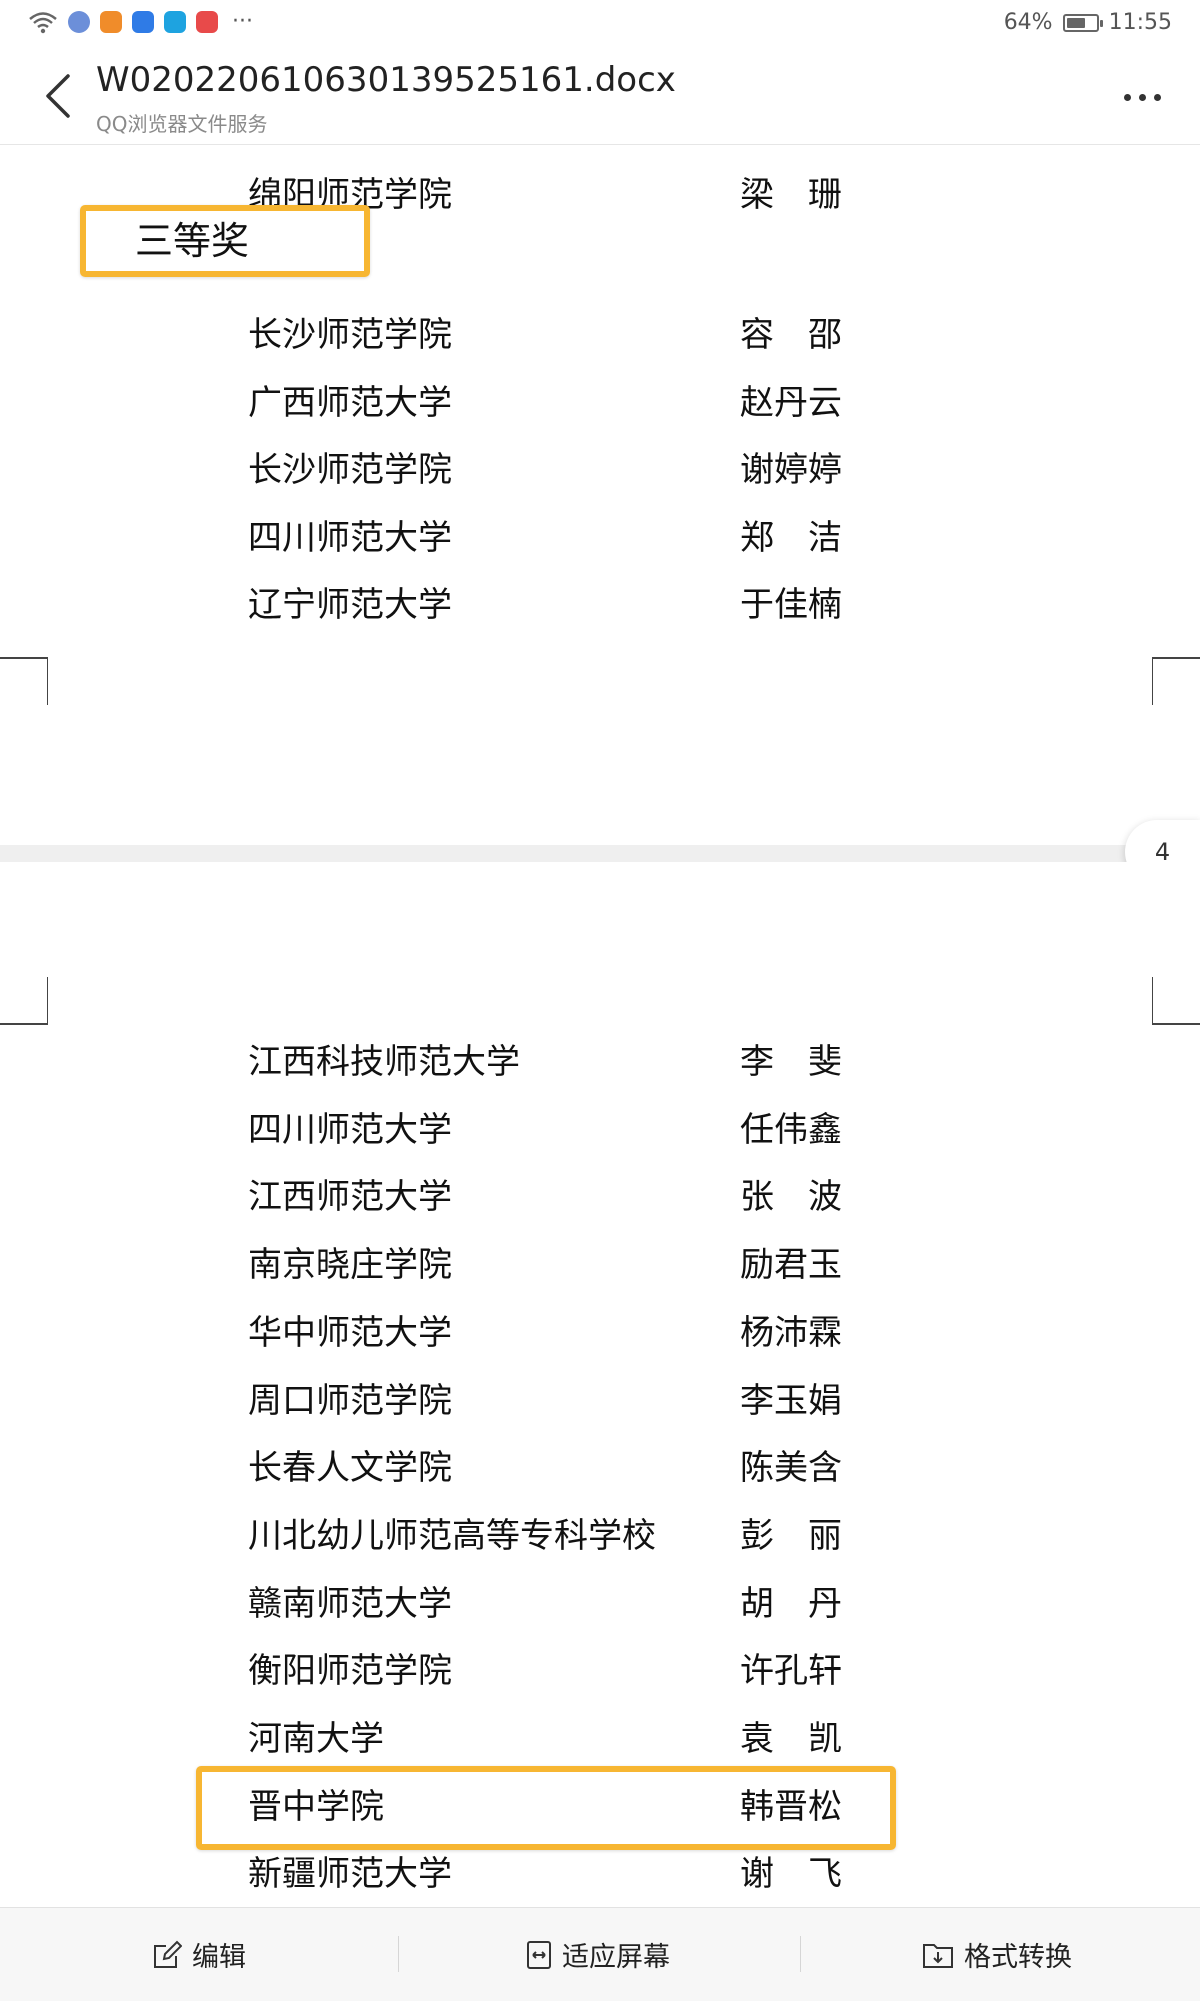 The image size is (1200, 2001). Describe the element at coordinates (791, 1265) in the screenshot. I see `person-name: 励君玉` at that location.